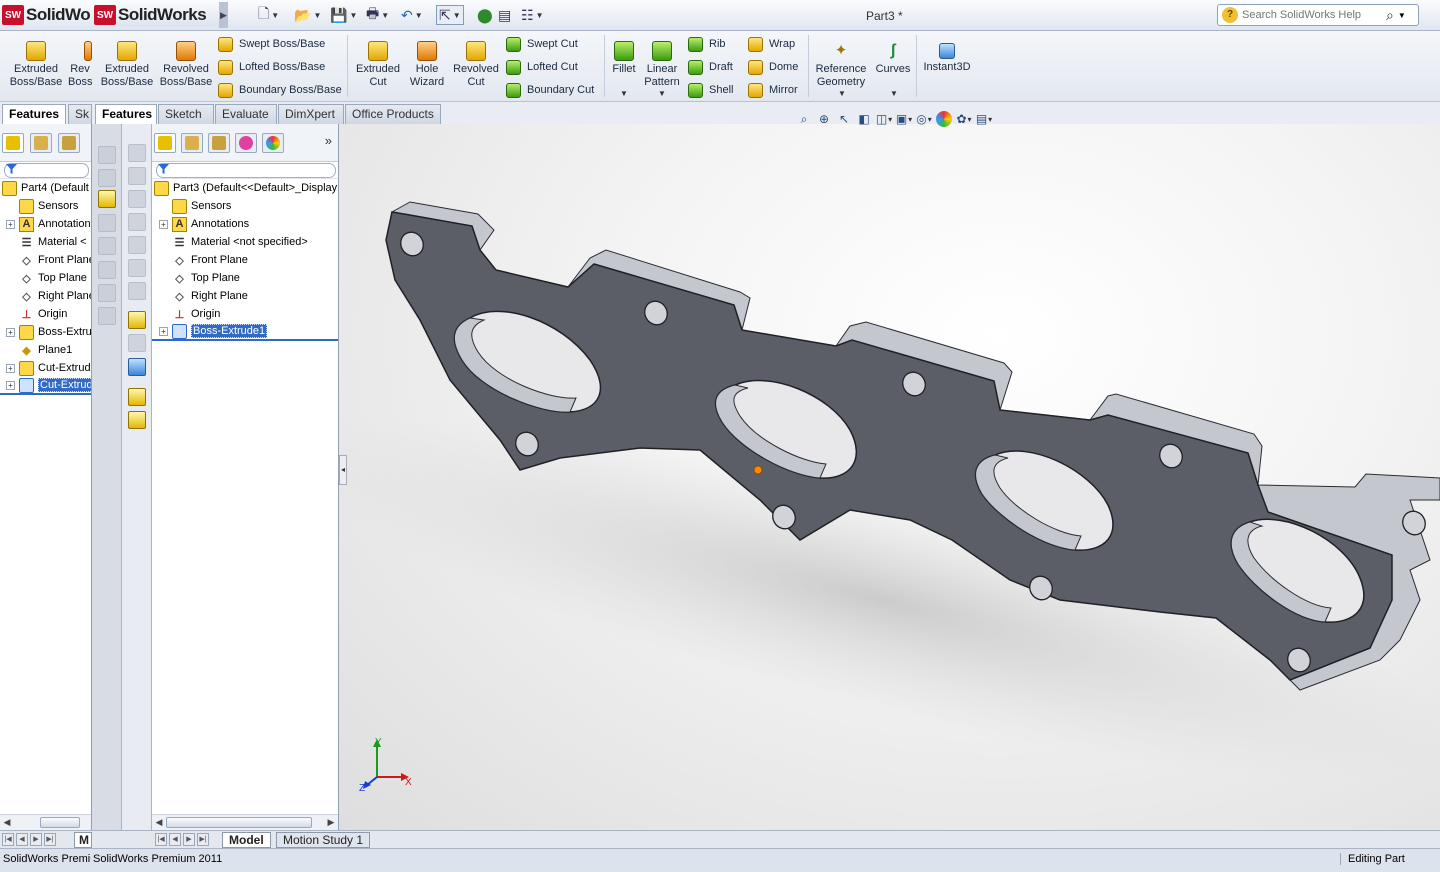  What do you see at coordinates (156, 15) in the screenshot?
I see `solidworks-logo-second: SW SolidWorks` at bounding box center [156, 15].